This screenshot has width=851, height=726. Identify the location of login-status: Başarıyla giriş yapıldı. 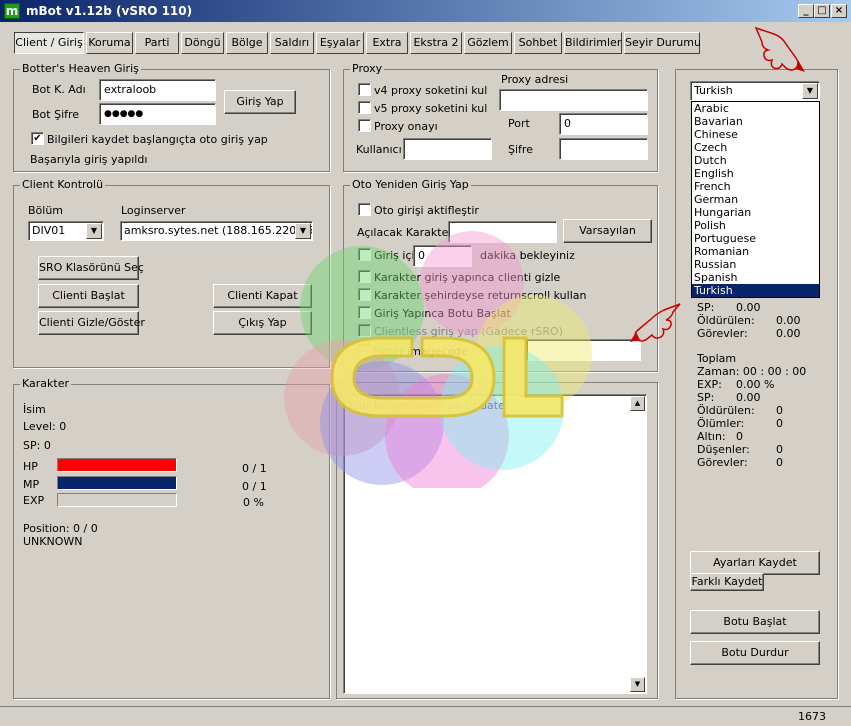
(89, 159).